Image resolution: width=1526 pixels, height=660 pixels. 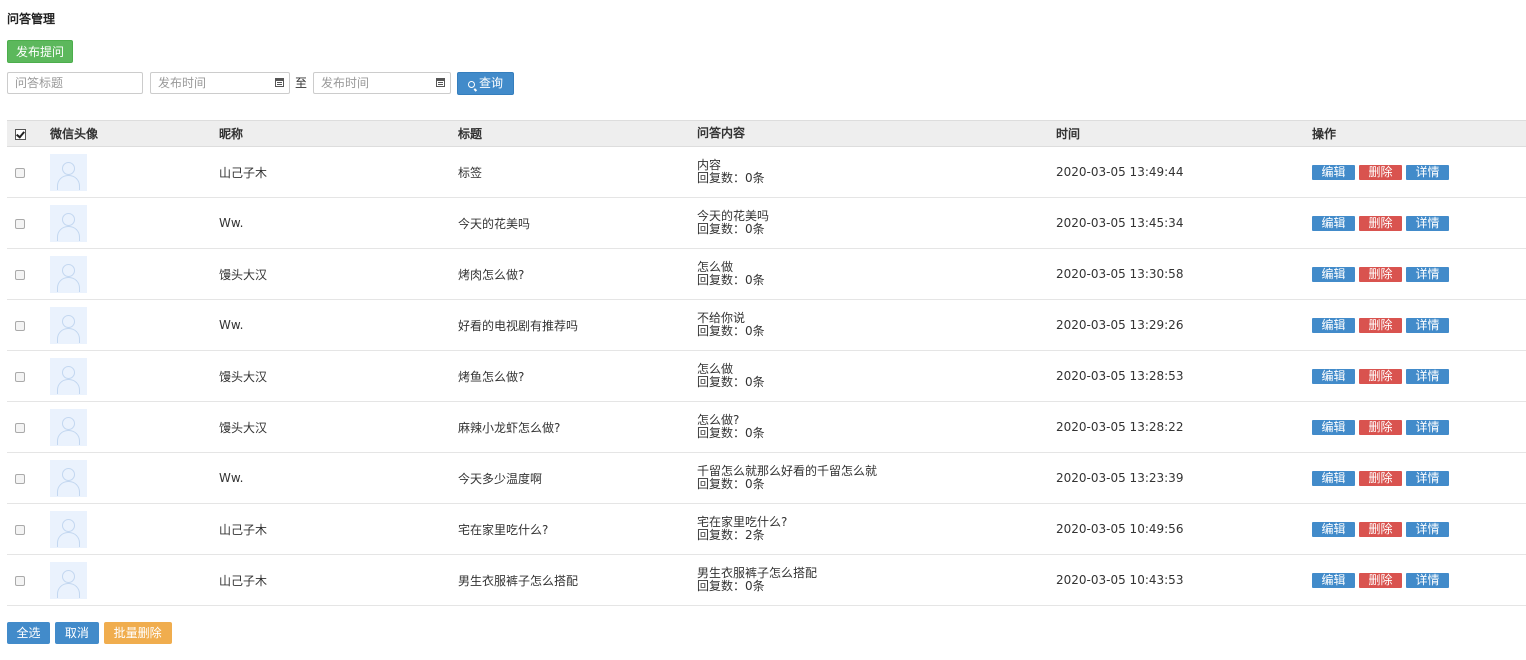 I want to click on row-time: 2020-03-05 13:28:22, so click(x=1120, y=427).